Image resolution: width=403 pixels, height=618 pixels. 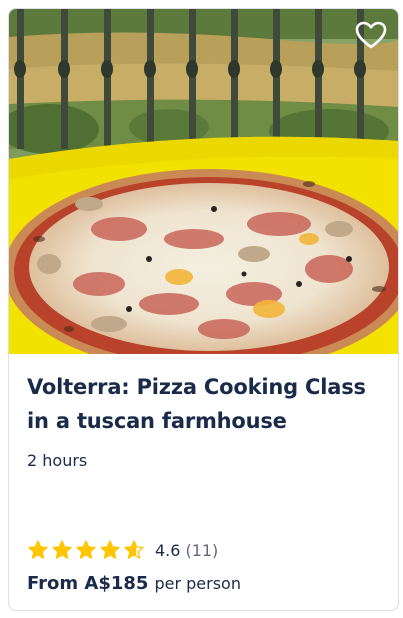 What do you see at coordinates (168, 550) in the screenshot?
I see `rating-value: 4.6` at bounding box center [168, 550].